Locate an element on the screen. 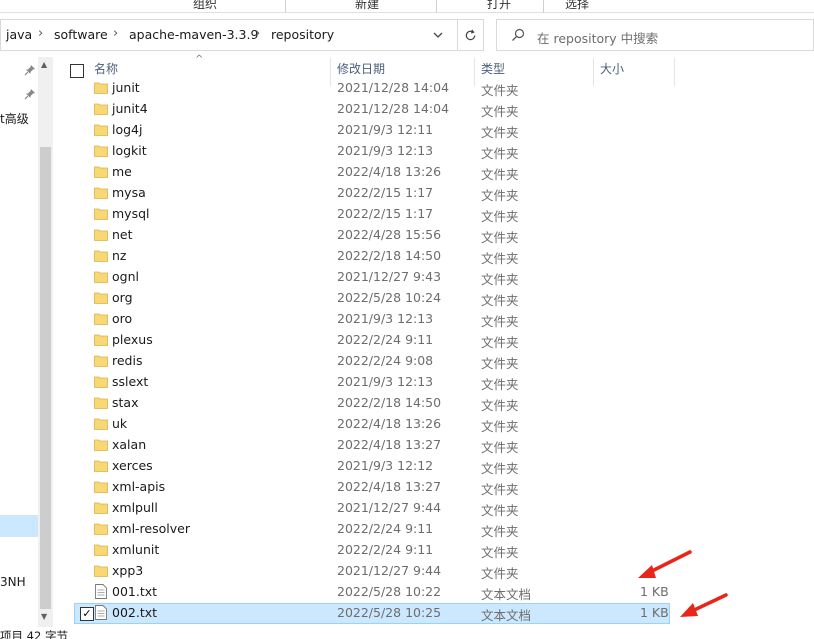  folder-row: logkit 2021/9/3 12:13 文件夹 is located at coordinates (370, 151).